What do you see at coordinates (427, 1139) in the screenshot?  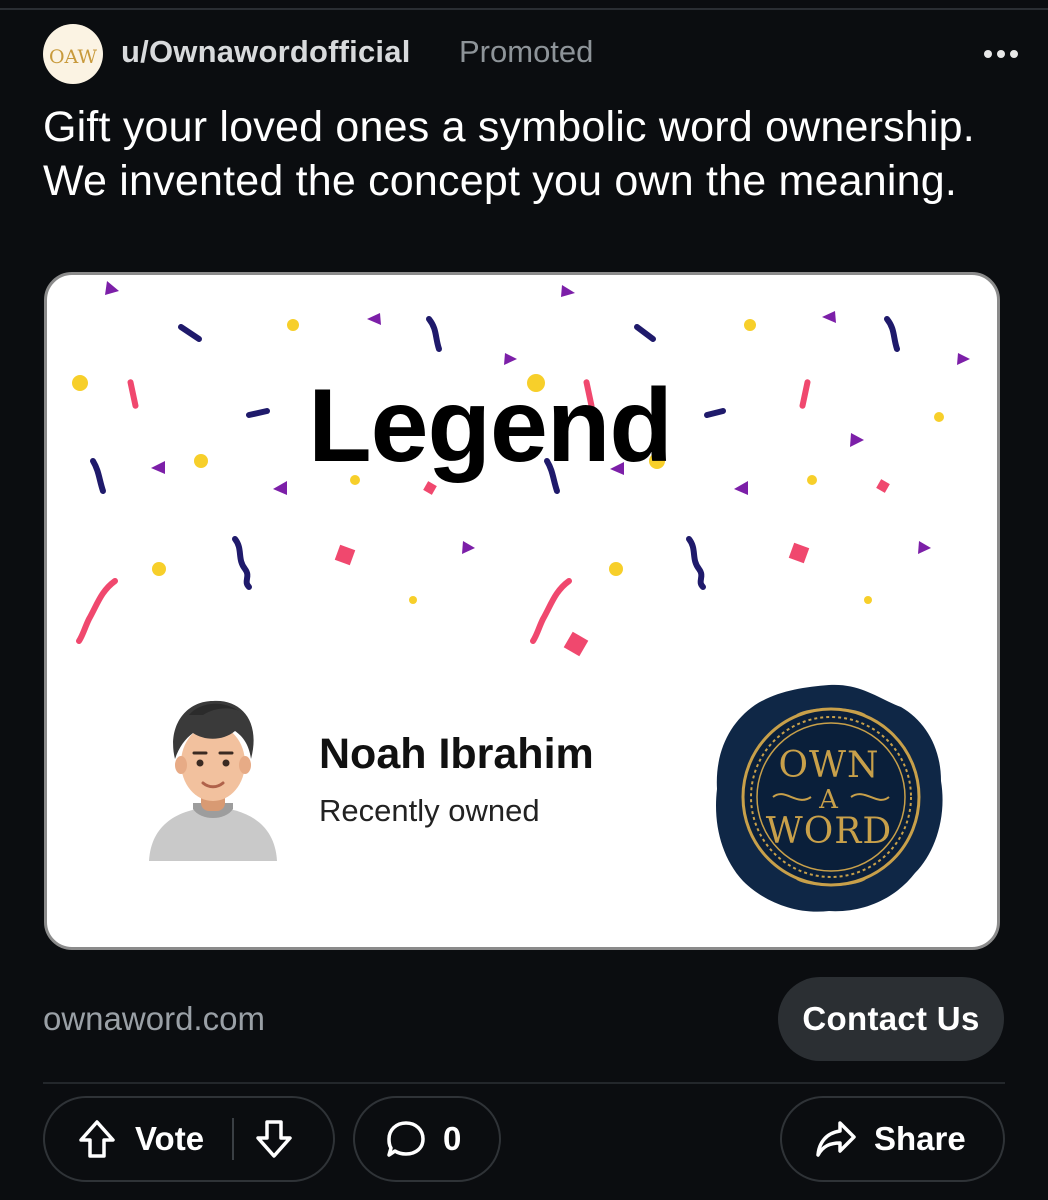 I see `comments-button: 0` at bounding box center [427, 1139].